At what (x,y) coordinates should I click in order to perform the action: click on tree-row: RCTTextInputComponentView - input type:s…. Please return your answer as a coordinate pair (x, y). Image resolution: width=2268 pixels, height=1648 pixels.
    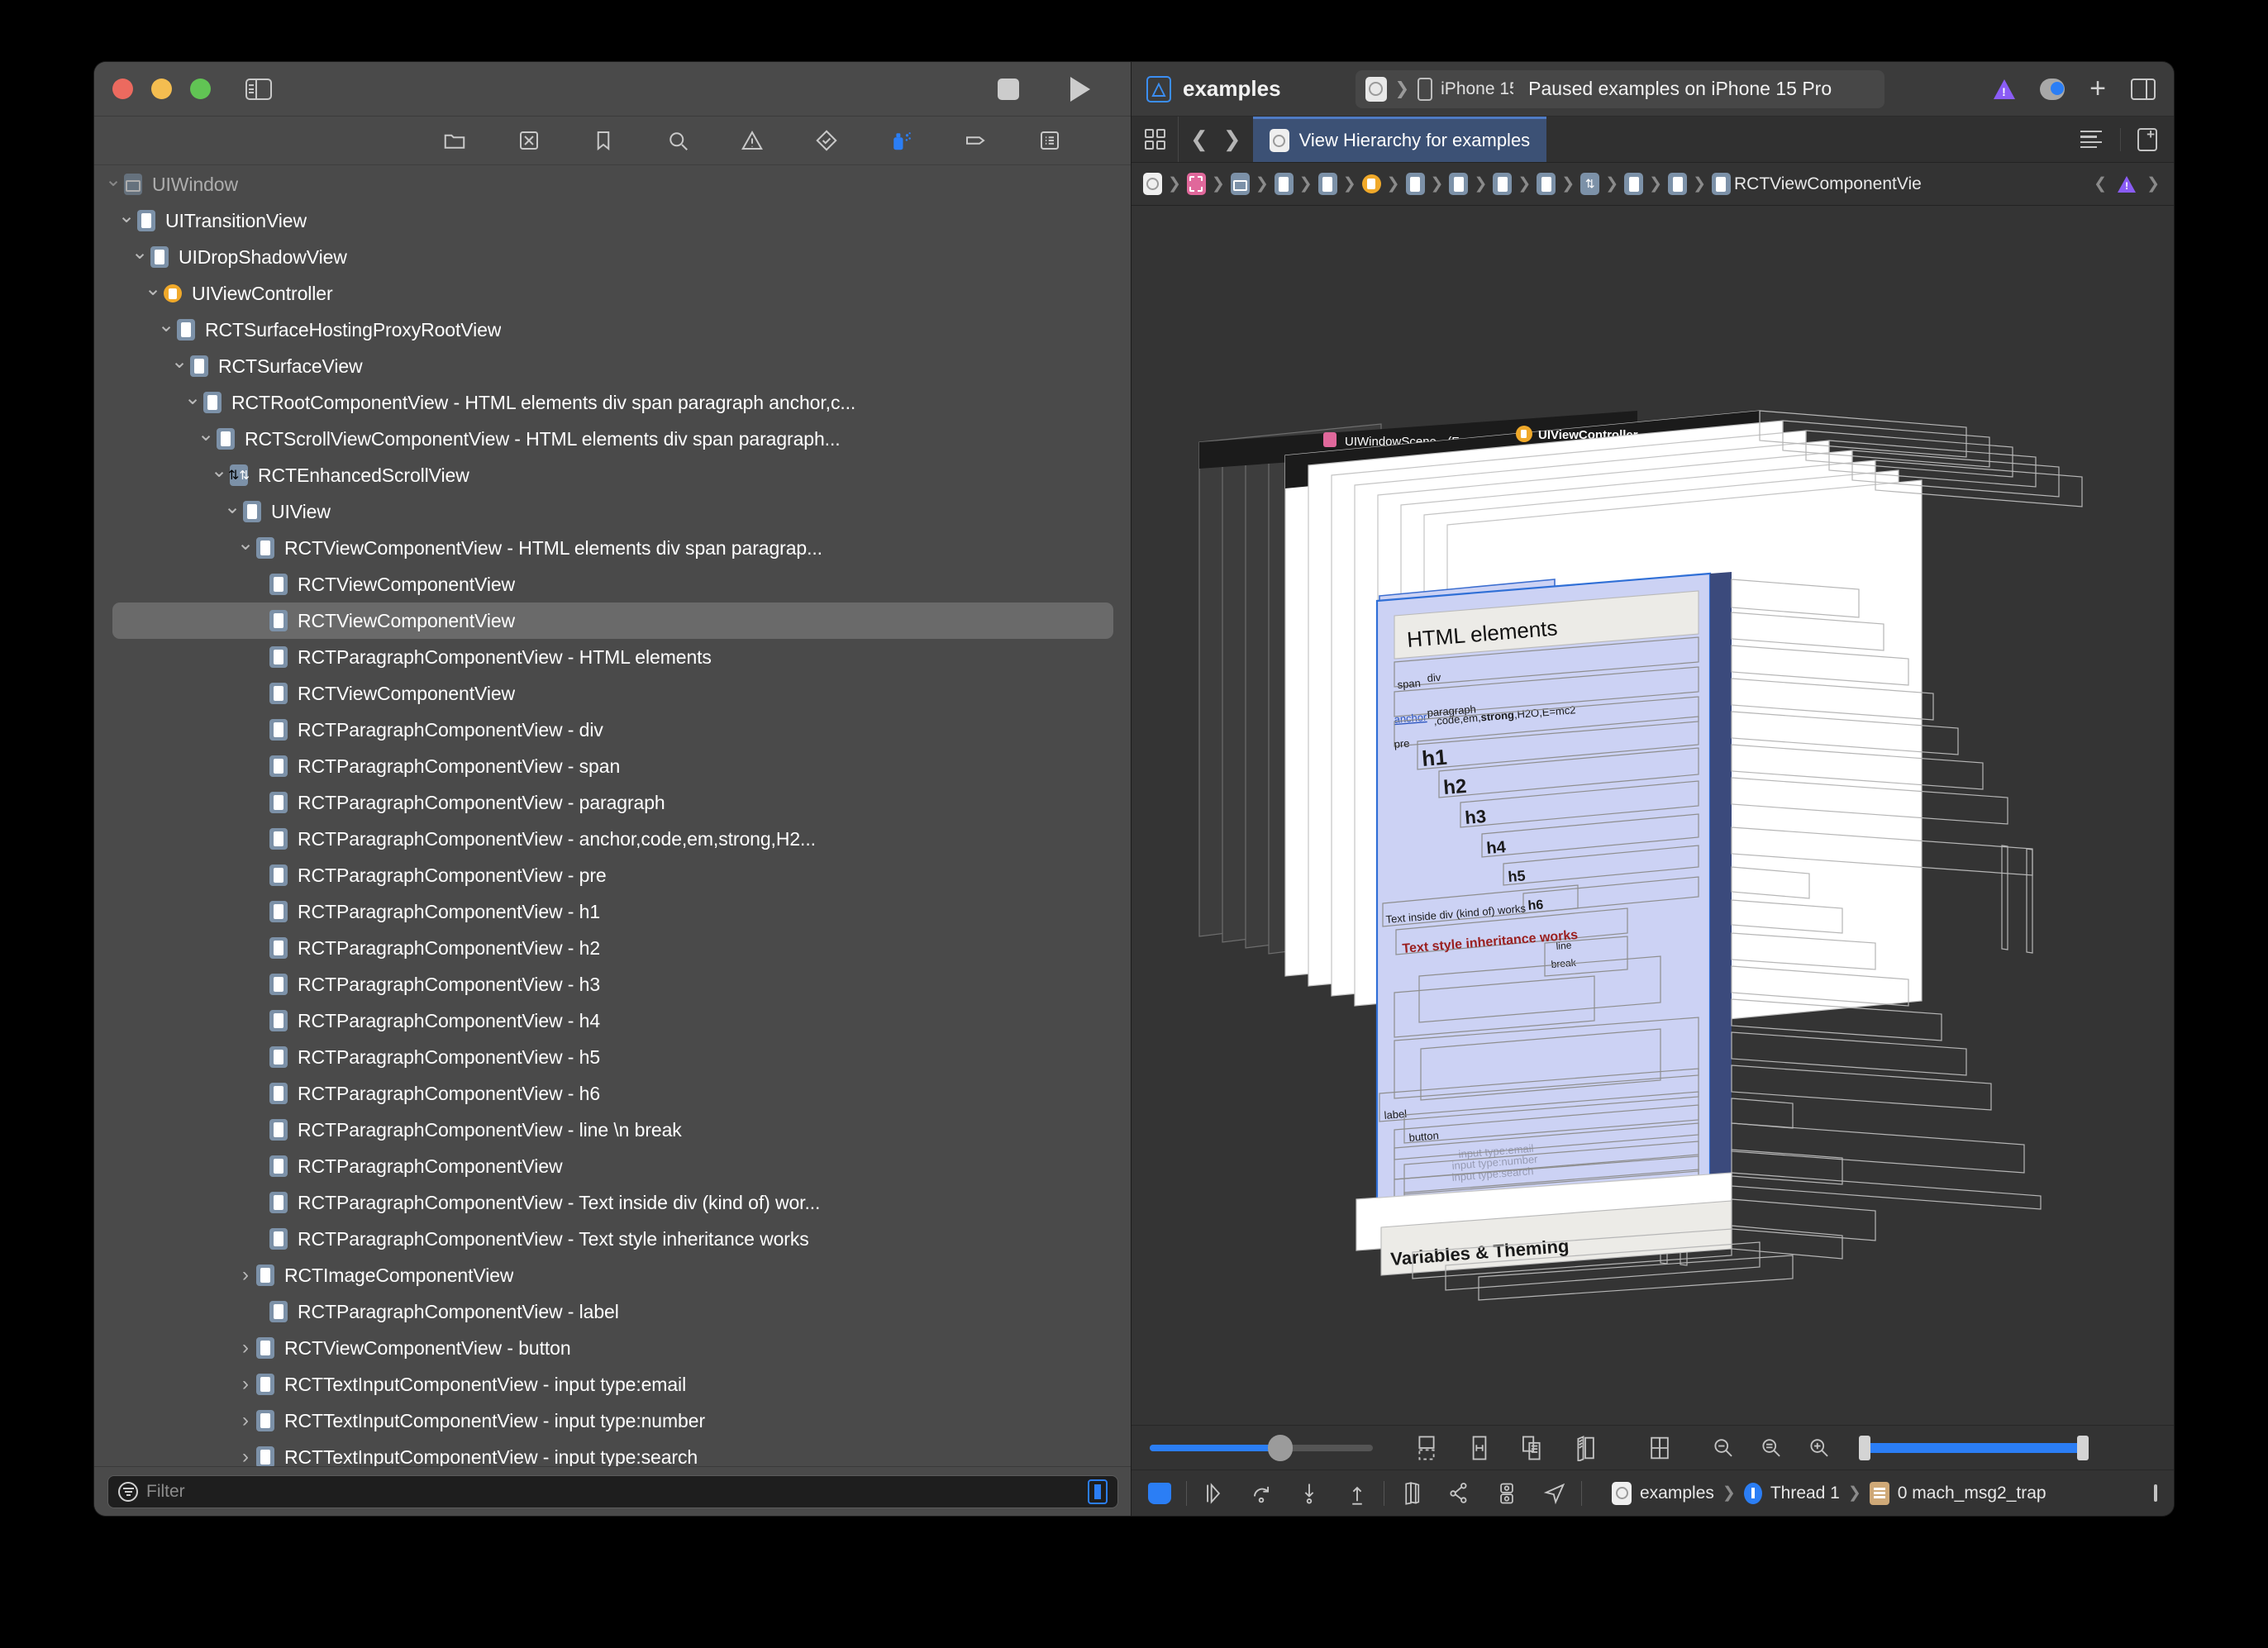
    Looking at the image, I should click on (613, 1453).